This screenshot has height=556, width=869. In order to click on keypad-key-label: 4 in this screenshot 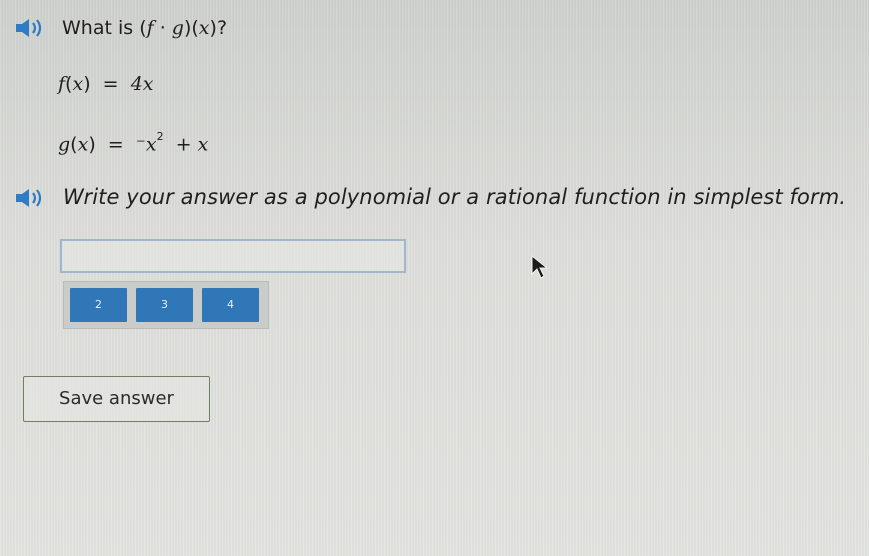, I will do `click(230, 304)`.